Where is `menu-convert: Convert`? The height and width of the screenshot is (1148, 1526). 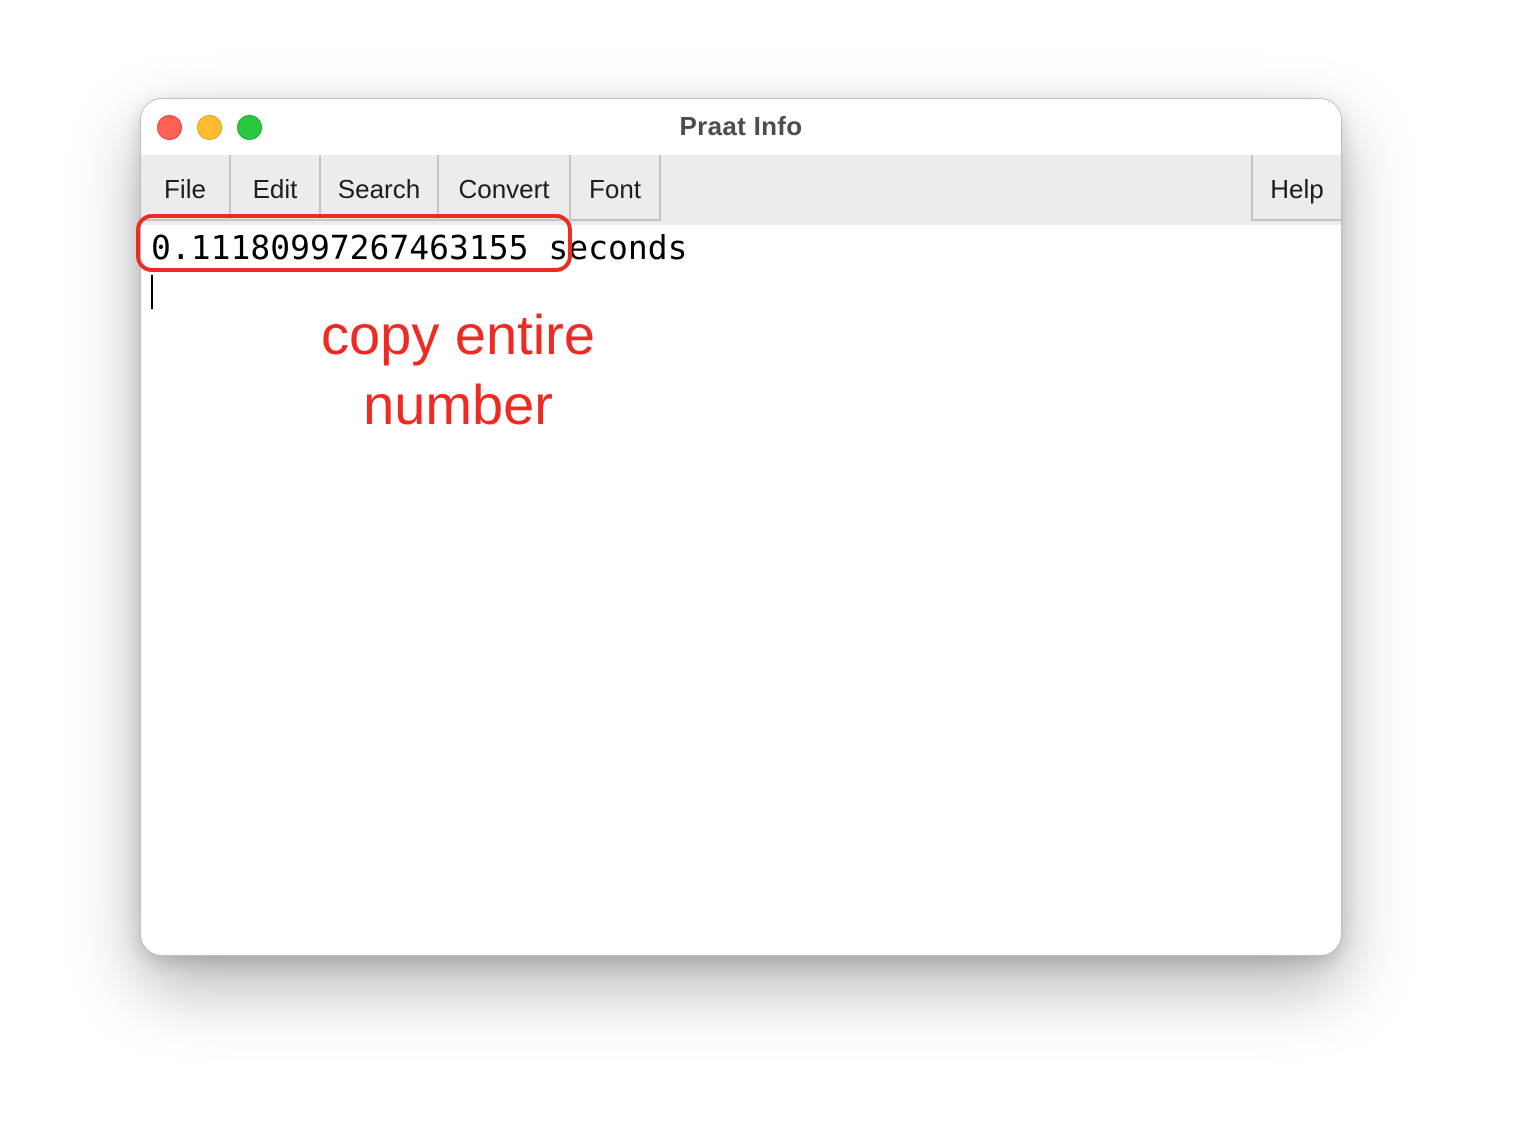 menu-convert: Convert is located at coordinates (505, 188).